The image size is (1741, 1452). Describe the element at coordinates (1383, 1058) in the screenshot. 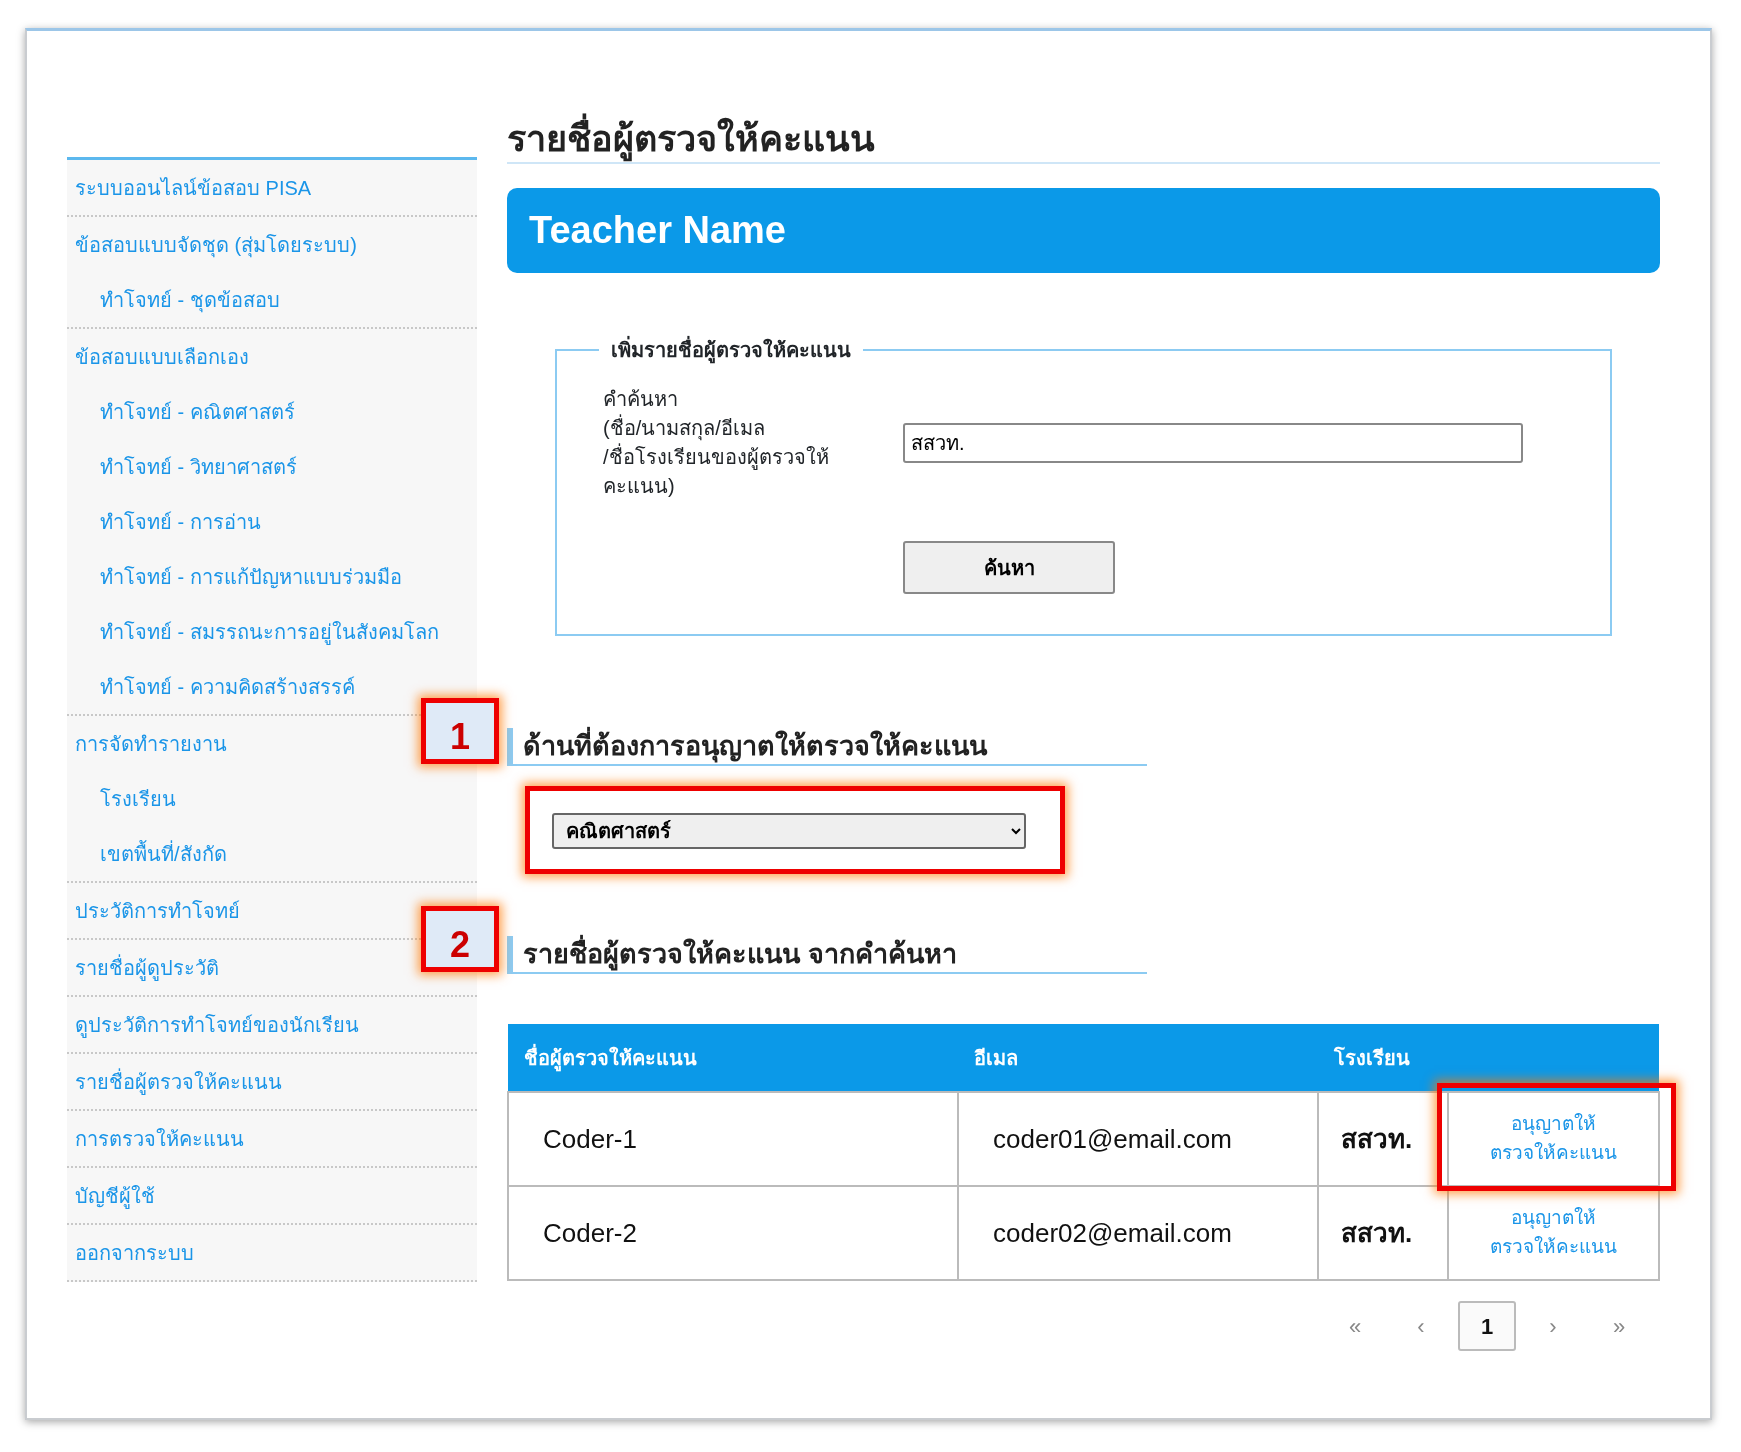

I see `column-header: โรงเรียน` at that location.